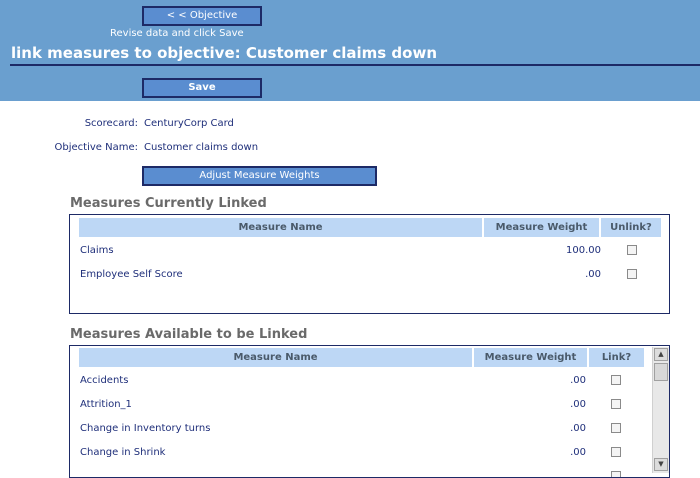 The height and width of the screenshot is (478, 700). Describe the element at coordinates (361, 471) in the screenshot. I see `table-row-partial` at that location.